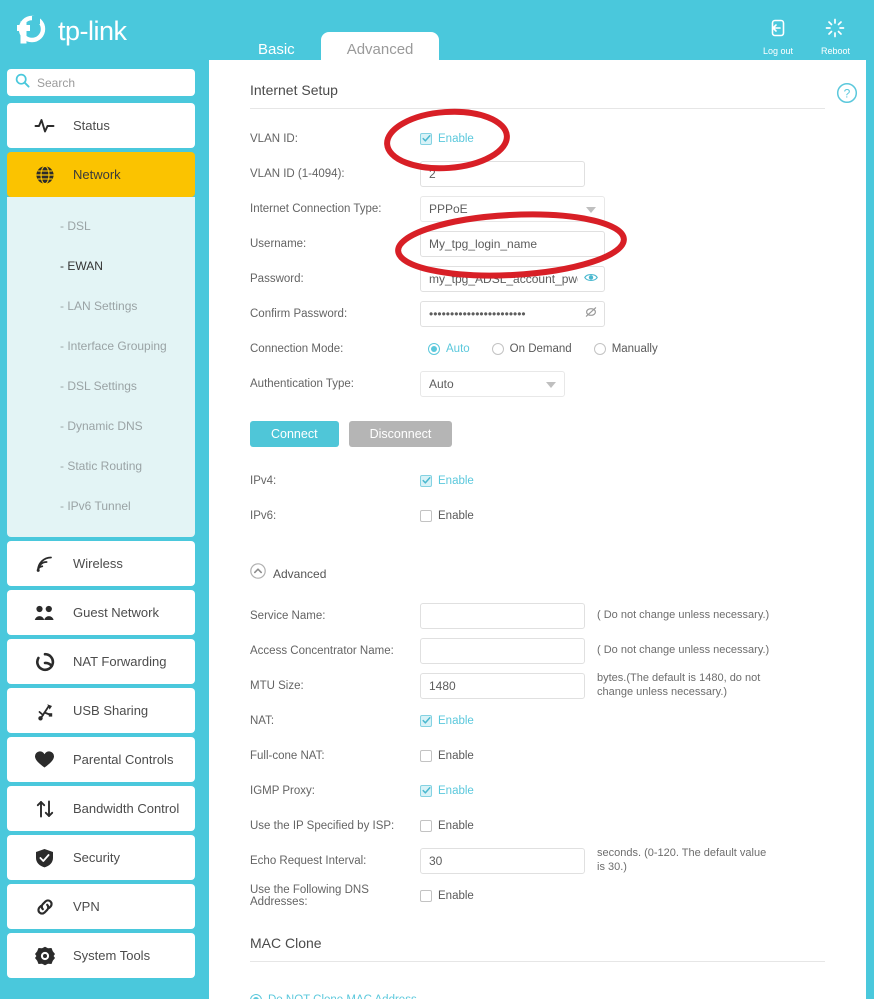  What do you see at coordinates (777, 51) in the screenshot?
I see `logout-label: Log out` at bounding box center [777, 51].